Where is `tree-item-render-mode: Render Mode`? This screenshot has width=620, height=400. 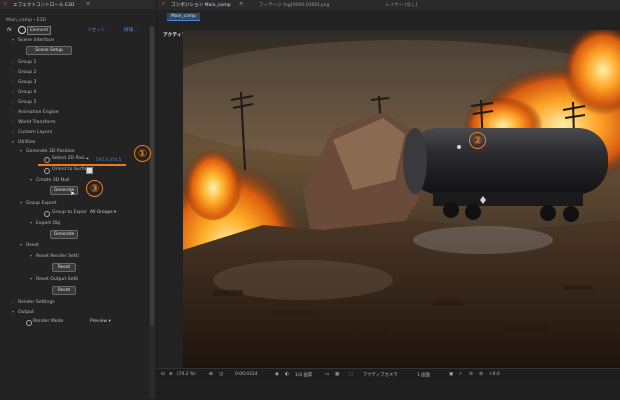 tree-item-render-mode: Render Mode is located at coordinates (48, 322).